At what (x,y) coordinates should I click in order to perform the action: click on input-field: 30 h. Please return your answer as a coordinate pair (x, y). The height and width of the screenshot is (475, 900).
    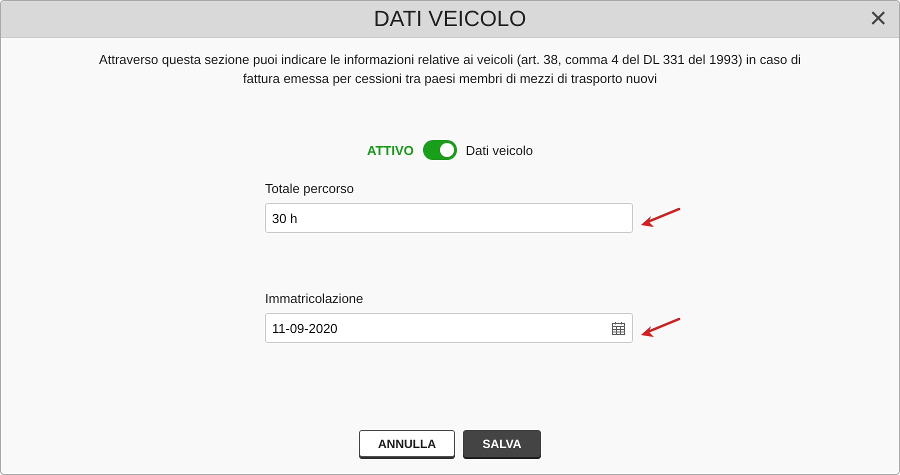
    Looking at the image, I should click on (449, 218).